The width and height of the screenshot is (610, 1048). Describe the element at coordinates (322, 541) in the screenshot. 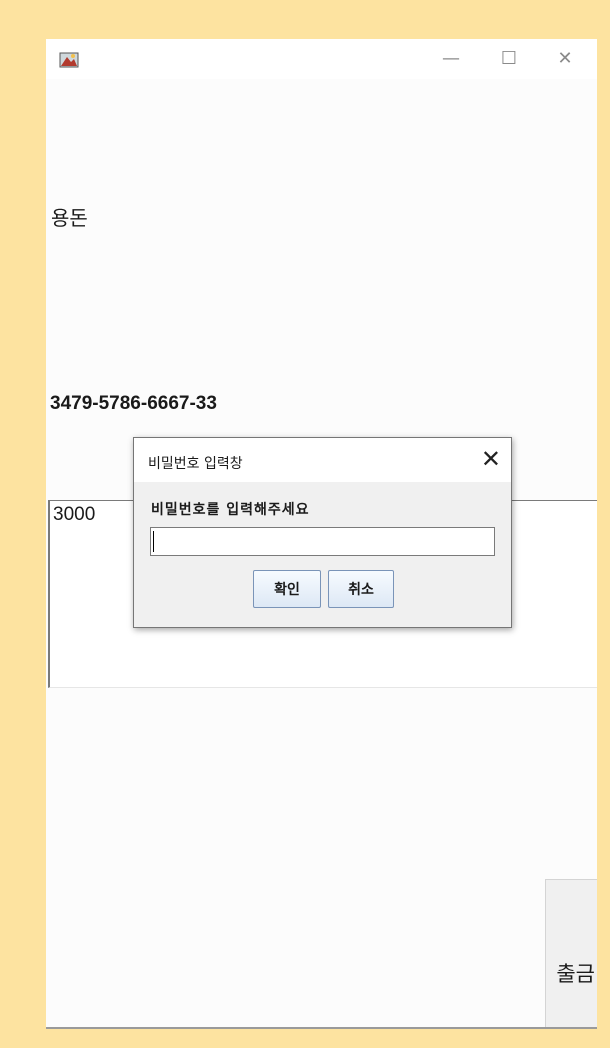

I see `password-input` at that location.